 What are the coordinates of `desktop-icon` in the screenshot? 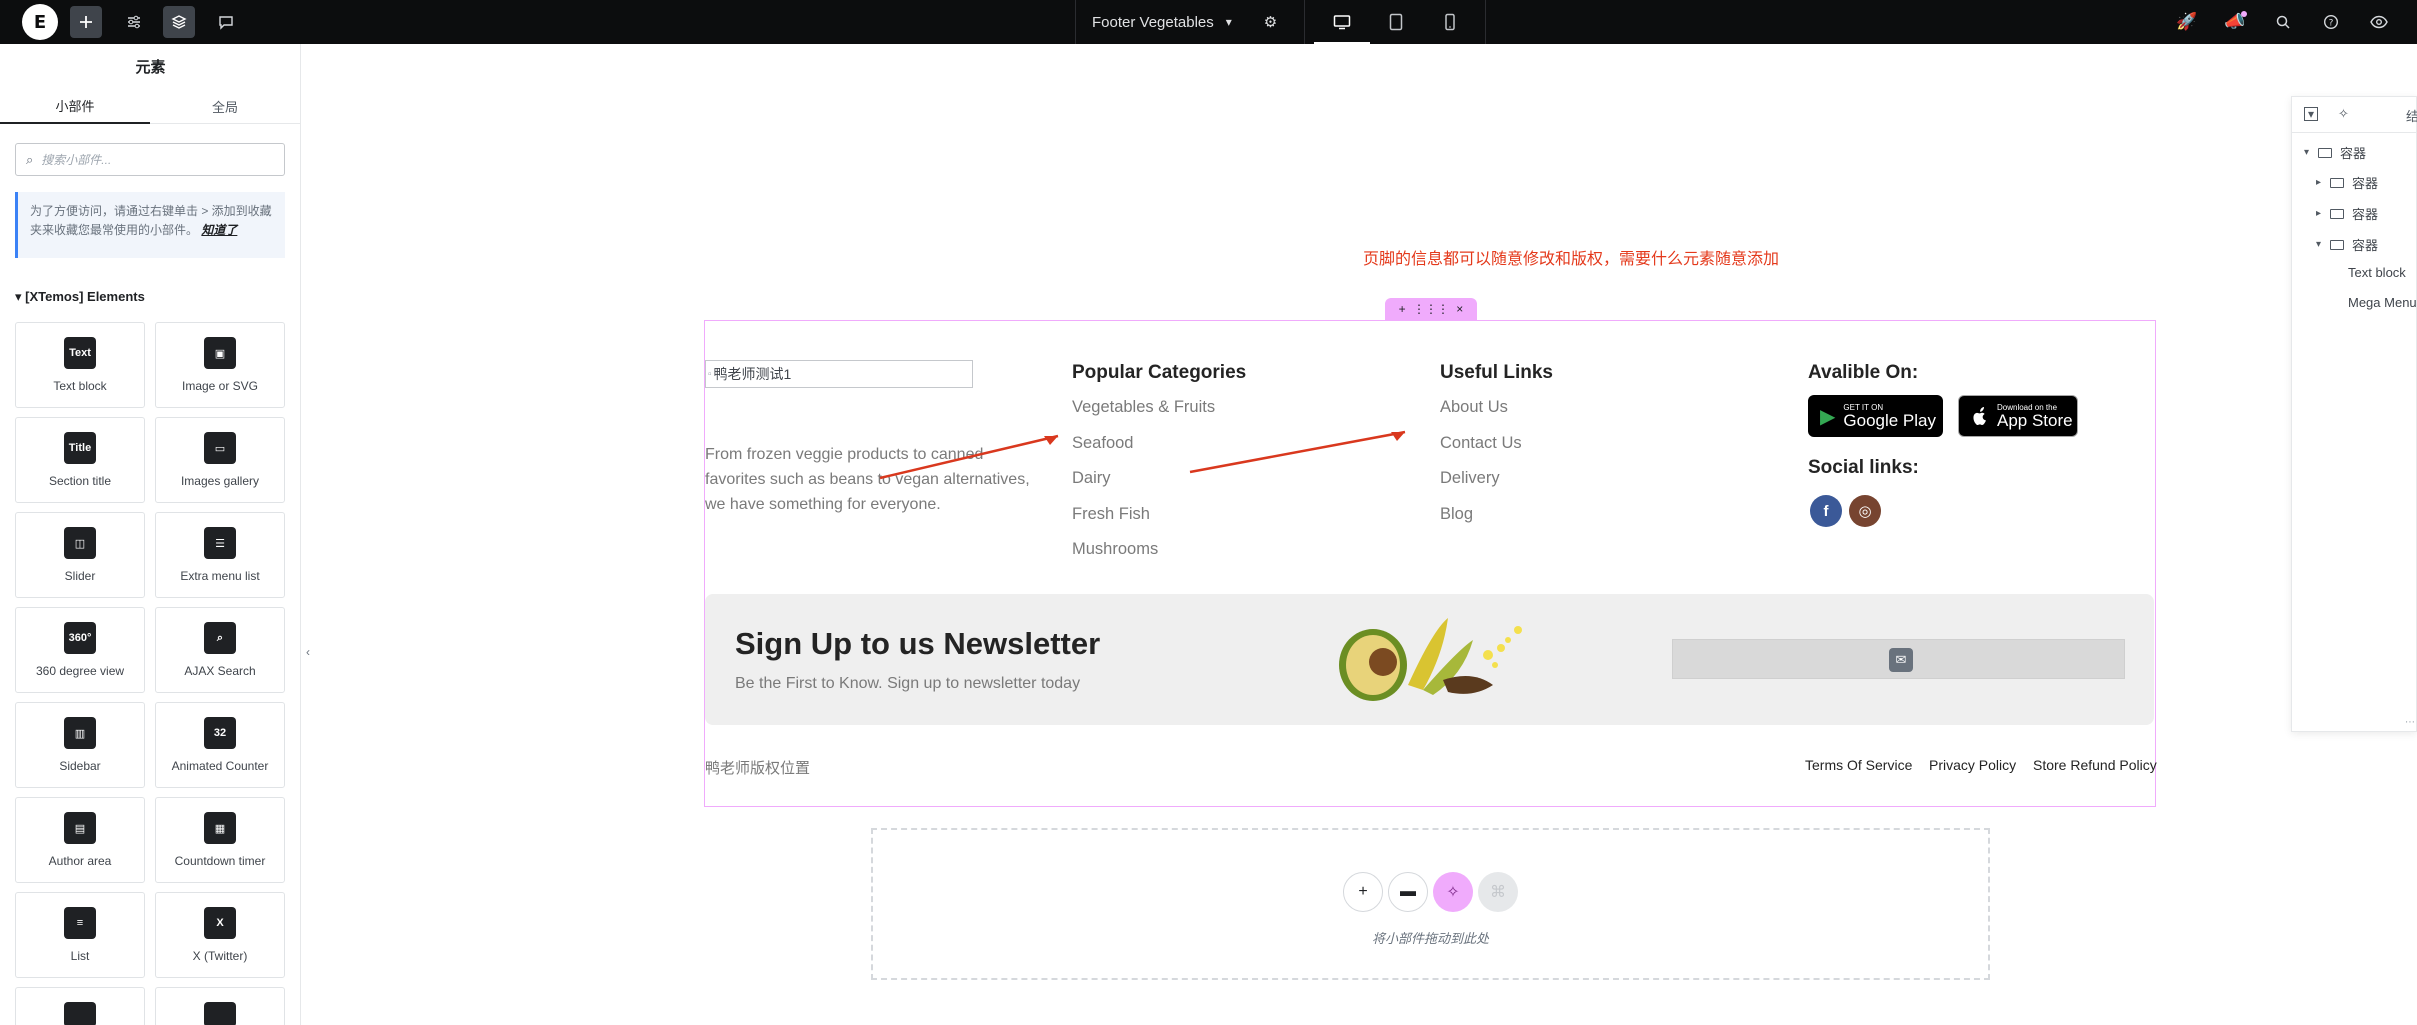 It's located at (1342, 22).